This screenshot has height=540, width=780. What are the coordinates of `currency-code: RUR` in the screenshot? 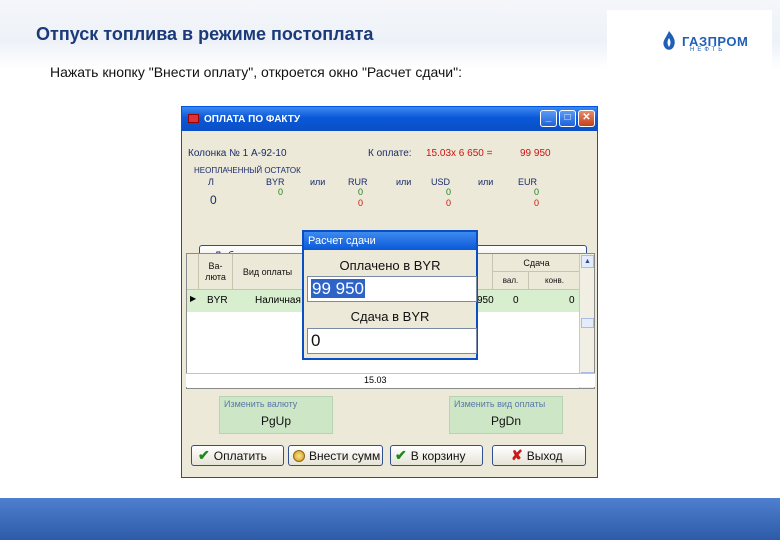 It's located at (358, 182).